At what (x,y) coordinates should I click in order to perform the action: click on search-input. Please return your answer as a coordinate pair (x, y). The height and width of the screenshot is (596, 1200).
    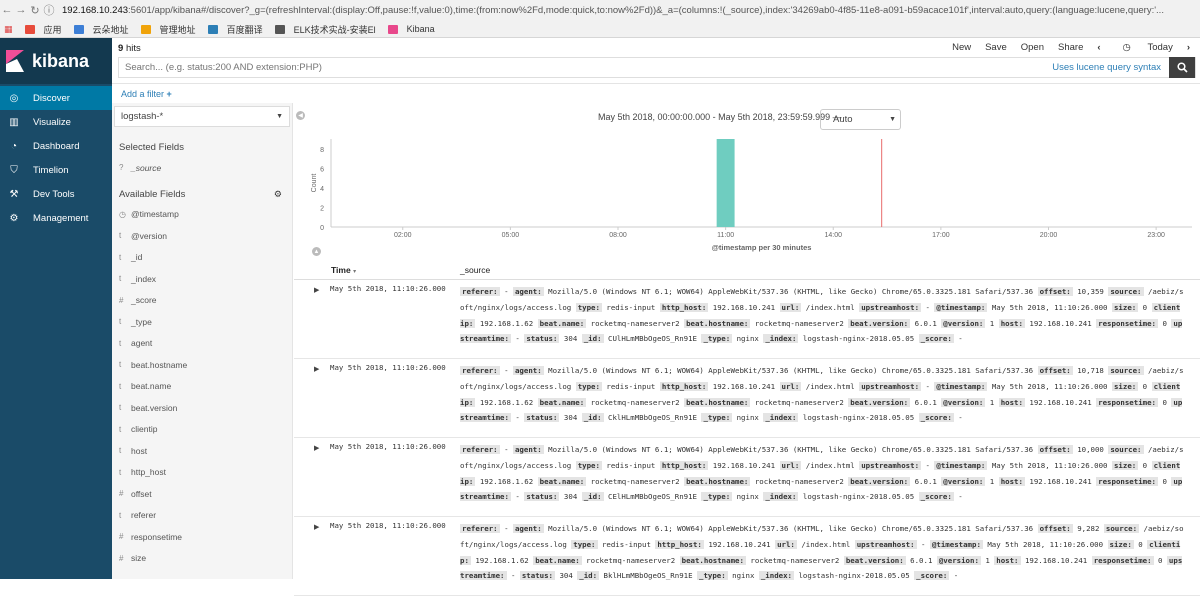
    Looking at the image, I should click on (586, 67).